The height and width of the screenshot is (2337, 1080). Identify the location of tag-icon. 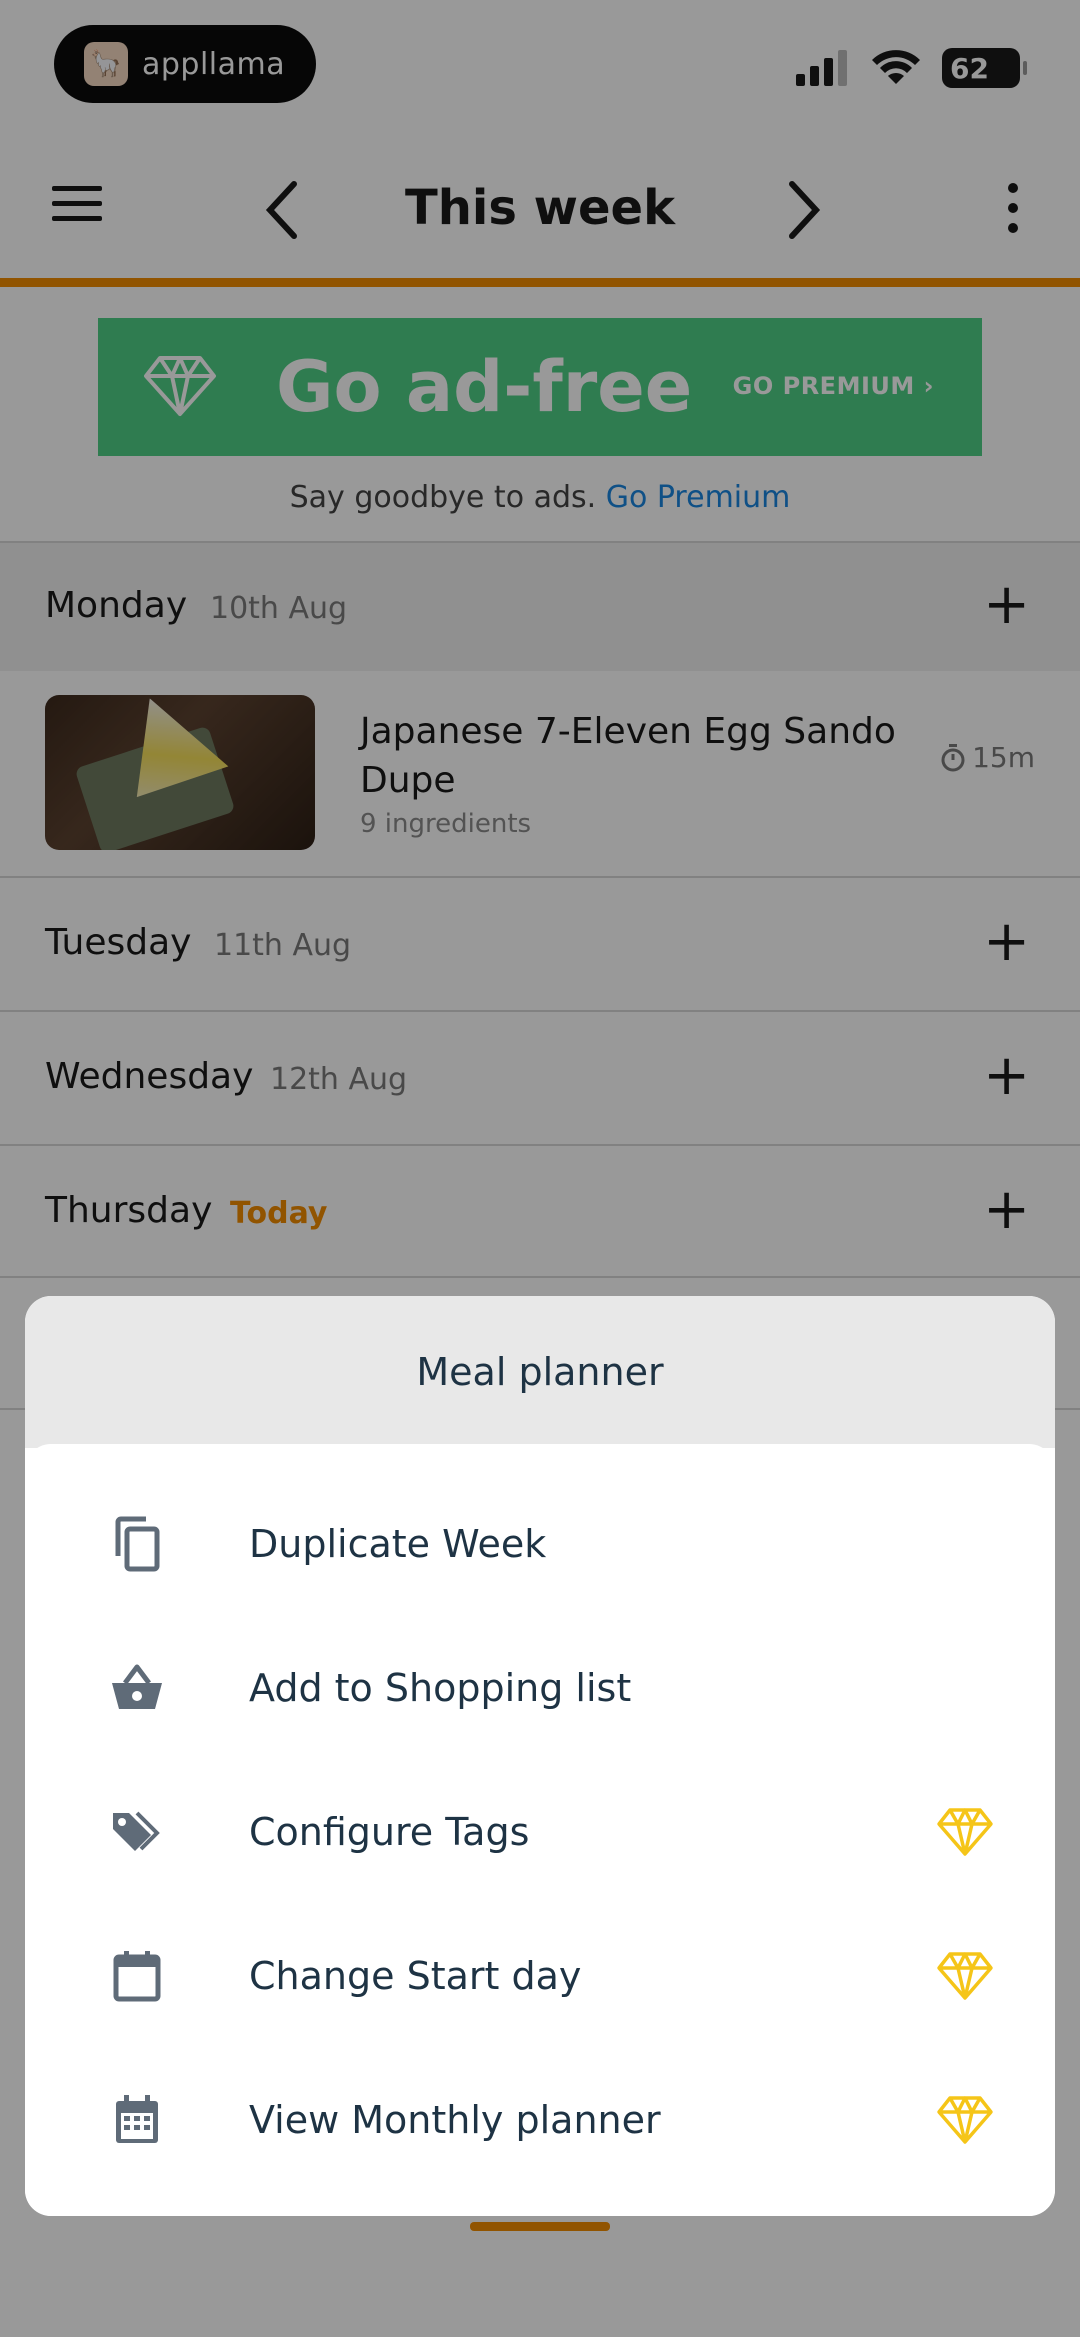
(137, 1832).